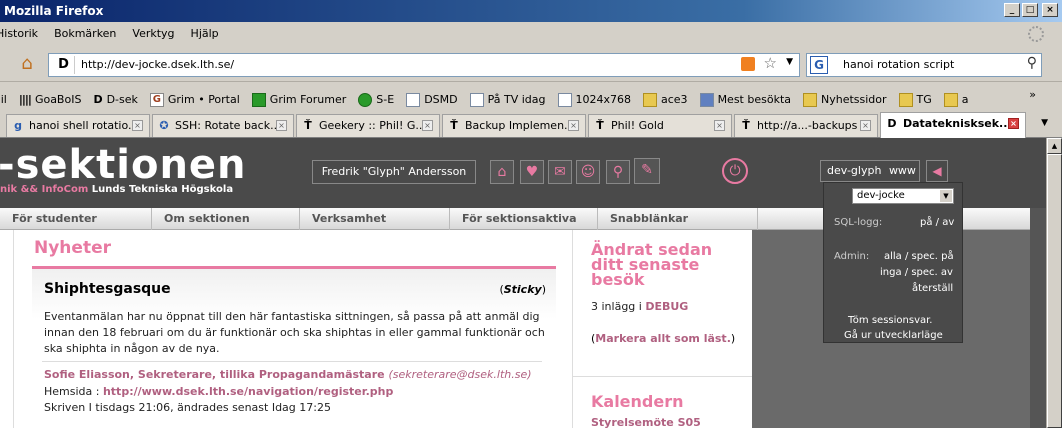  Describe the element at coordinates (893, 335) in the screenshot. I see `leave-dev-mode-link: Gå ur utvecklarläge` at that location.